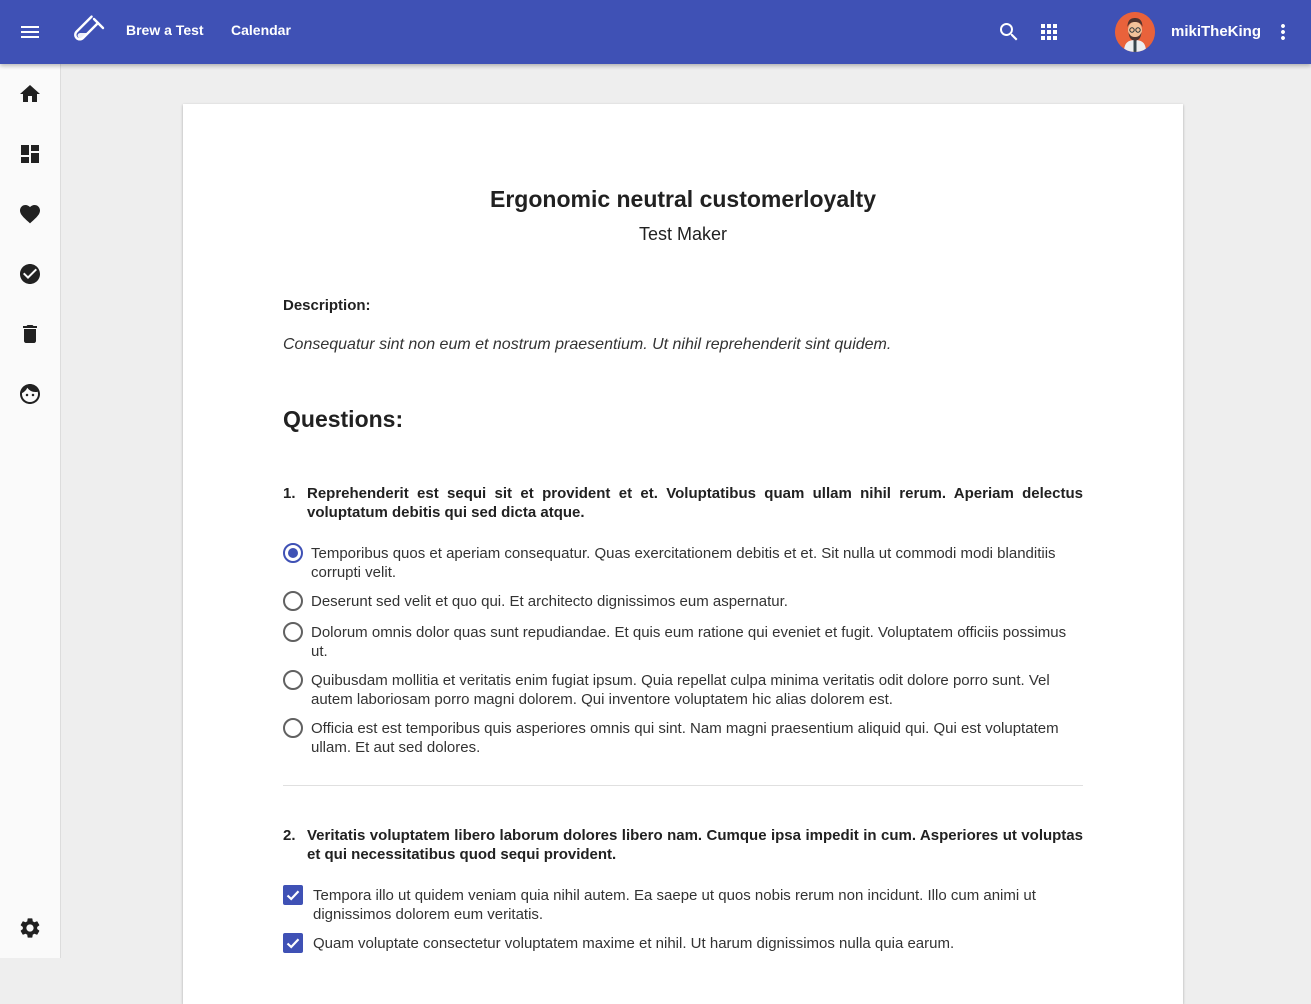 This screenshot has height=1004, width=1311. Describe the element at coordinates (30, 928) in the screenshot. I see `settings-icon` at that location.